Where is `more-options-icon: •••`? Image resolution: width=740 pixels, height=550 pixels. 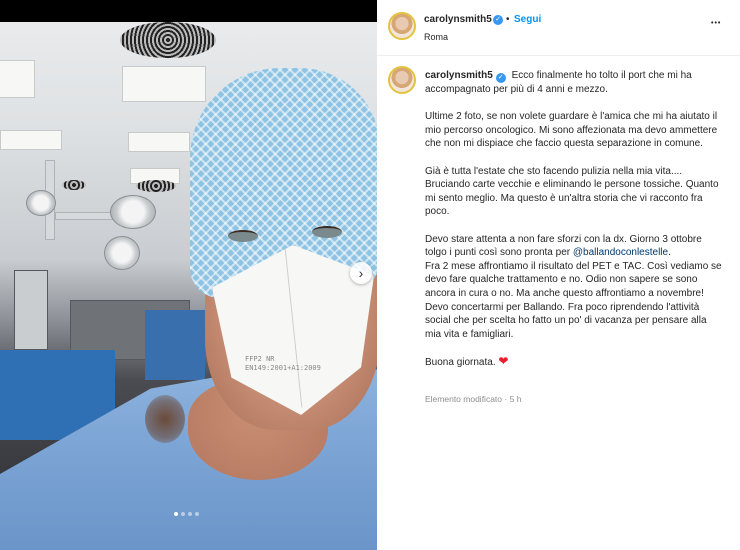 more-options-icon: ••• is located at coordinates (716, 23).